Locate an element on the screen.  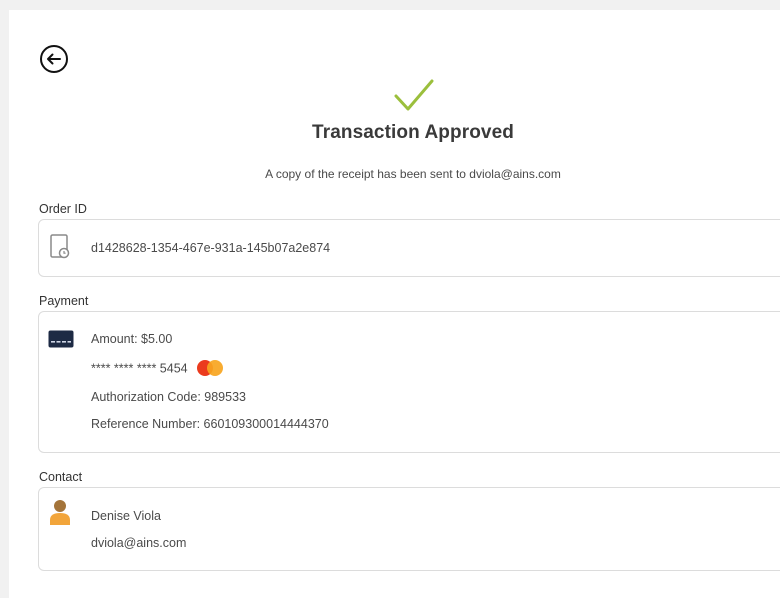
payment-amount: Amount: $5.00 is located at coordinates (132, 339).